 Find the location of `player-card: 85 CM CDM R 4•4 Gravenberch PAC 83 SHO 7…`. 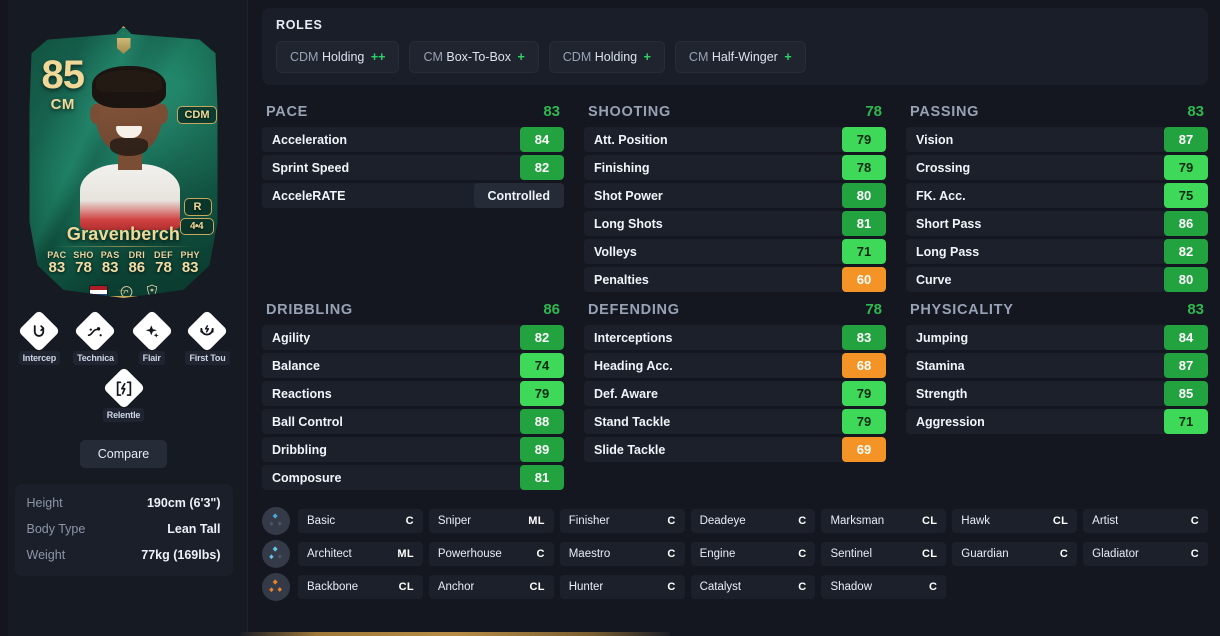

player-card: 85 CM CDM R 4•4 Gravenberch PAC 83 SHO 7… is located at coordinates (124, 162).